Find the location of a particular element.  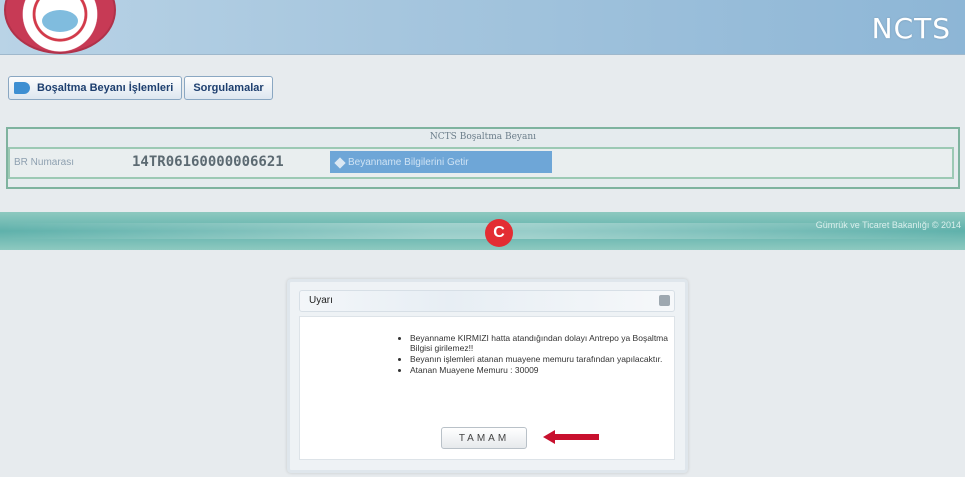

br-number-field: 14TR06160000006621 is located at coordinates (208, 162).